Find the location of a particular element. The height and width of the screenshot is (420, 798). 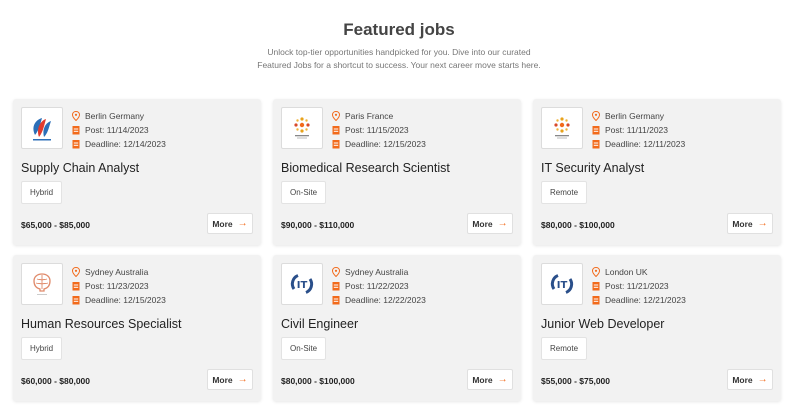

job-post-date: Post: 11/23/2023 is located at coordinates (117, 286).